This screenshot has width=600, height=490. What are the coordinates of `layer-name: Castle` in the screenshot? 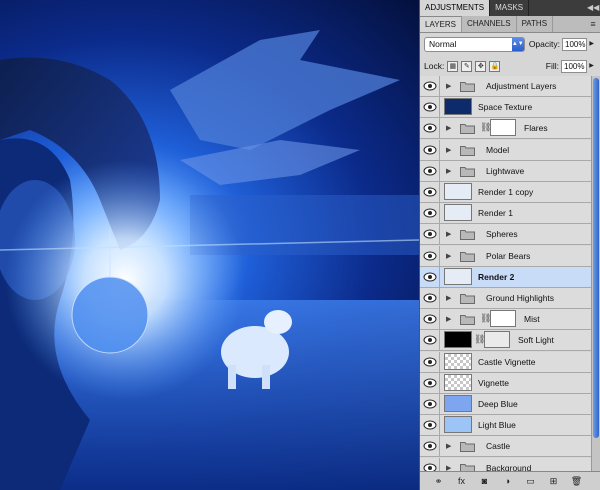 It's located at (498, 446).